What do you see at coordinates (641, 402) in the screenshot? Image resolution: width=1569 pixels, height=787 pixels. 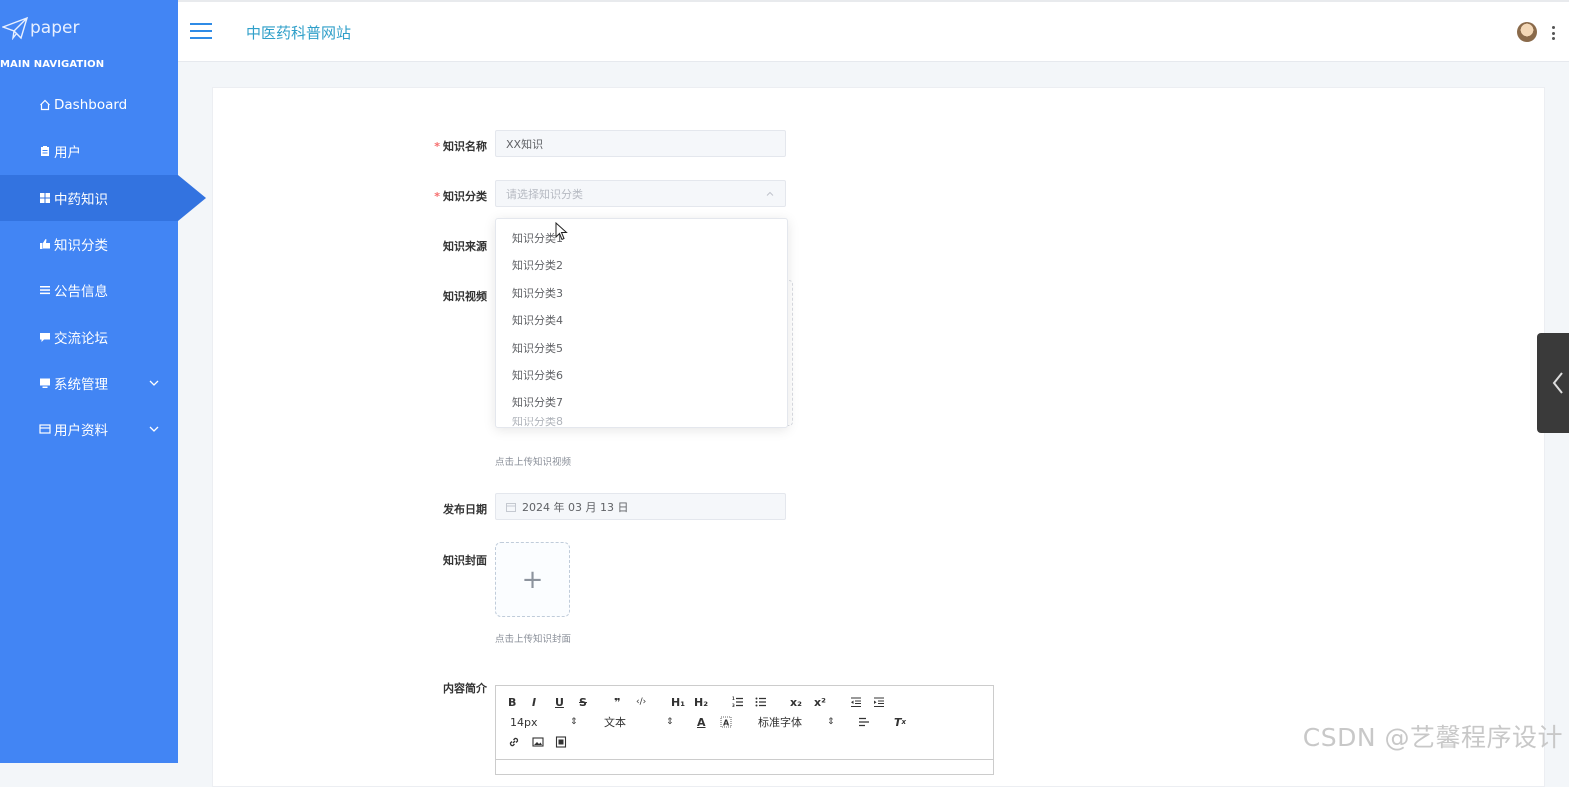 I see `dropdown-option: 知识分类7` at bounding box center [641, 402].